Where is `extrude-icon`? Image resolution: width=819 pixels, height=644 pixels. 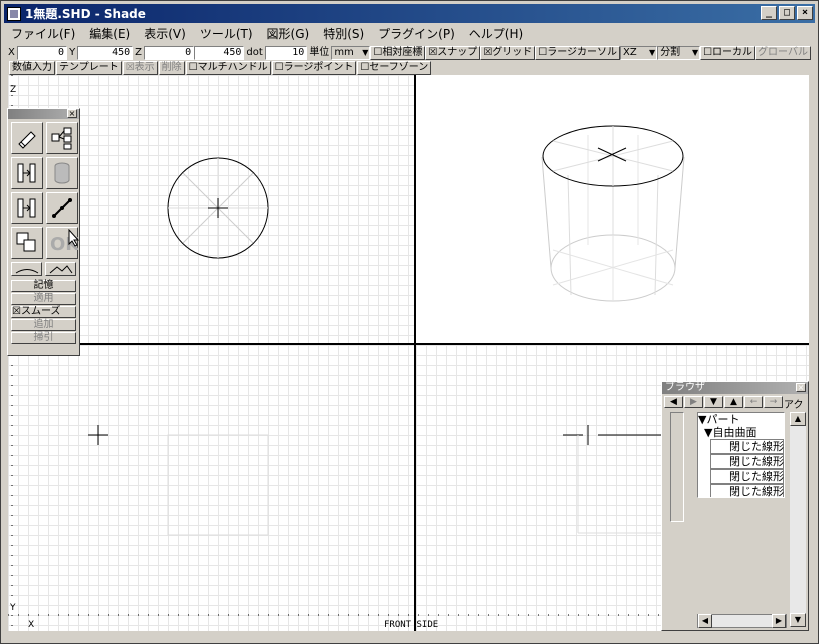 extrude-icon is located at coordinates (26, 173).